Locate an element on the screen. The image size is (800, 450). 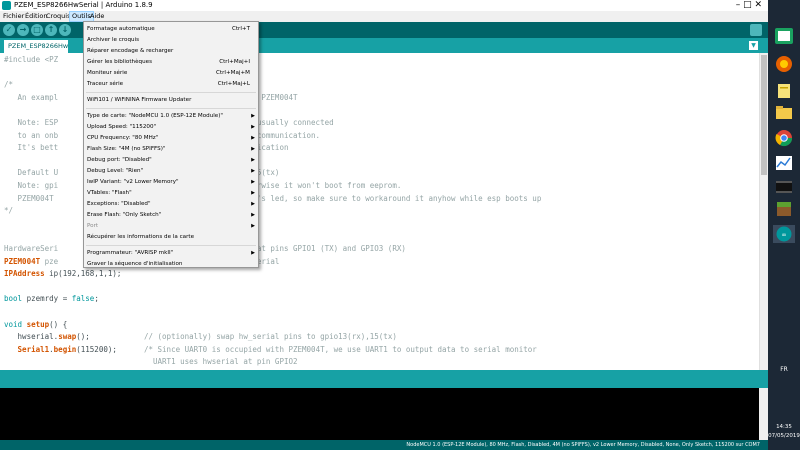
code-line: bool pzemrdy = false; is located at coordinates (51, 299).